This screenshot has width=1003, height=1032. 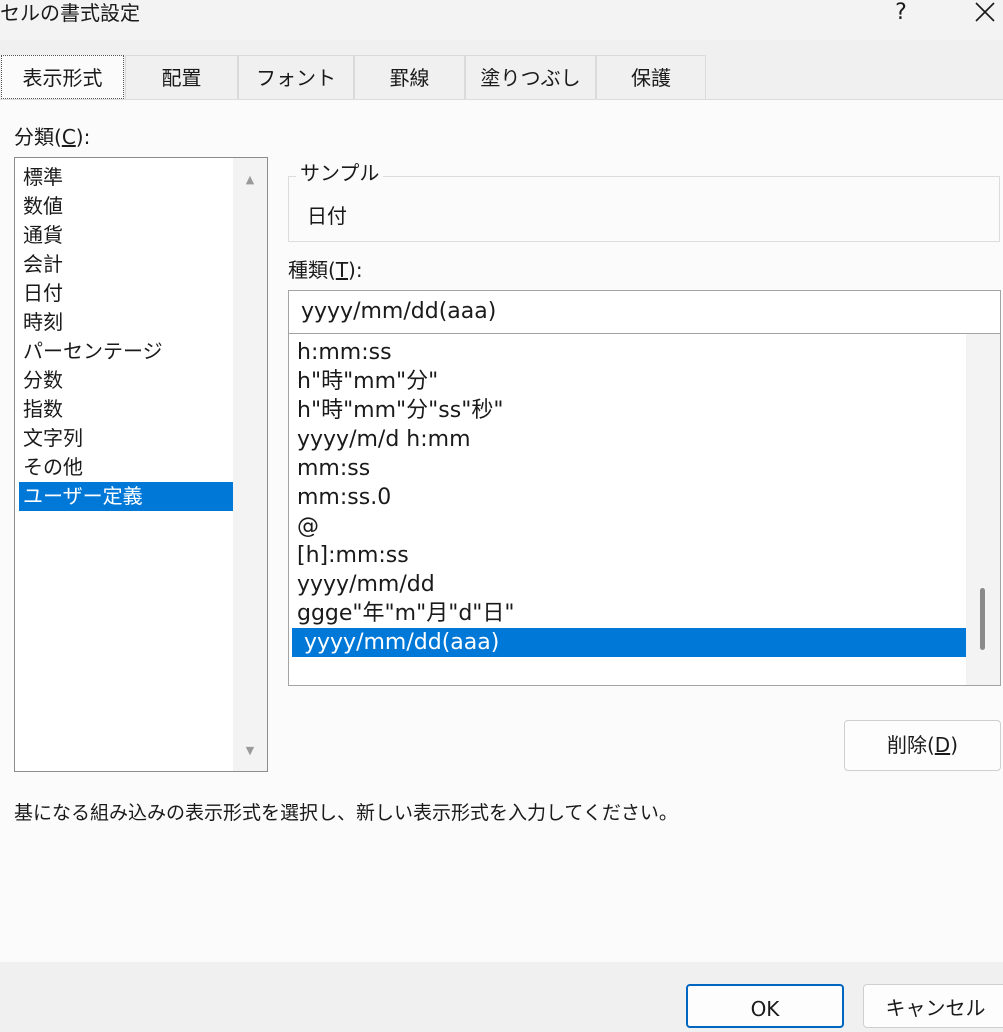 I want to click on close-button, so click(x=985, y=14).